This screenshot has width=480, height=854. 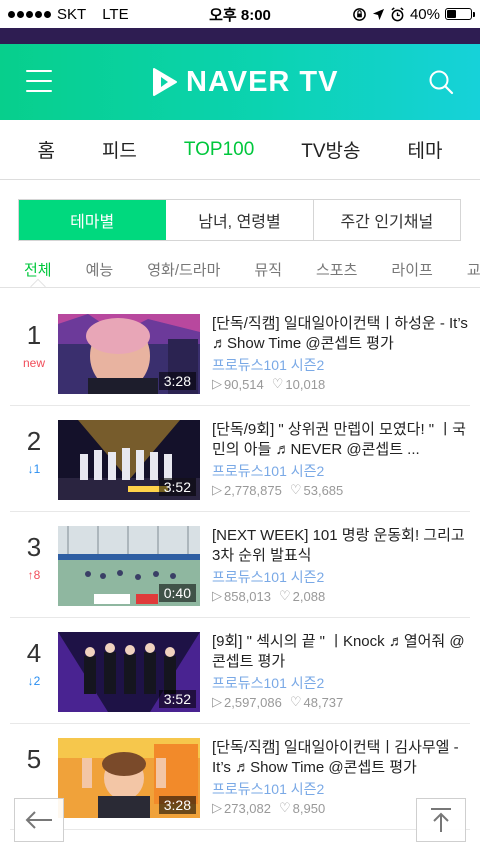 What do you see at coordinates (34, 441) in the screenshot?
I see `rank-number: 2` at bounding box center [34, 441].